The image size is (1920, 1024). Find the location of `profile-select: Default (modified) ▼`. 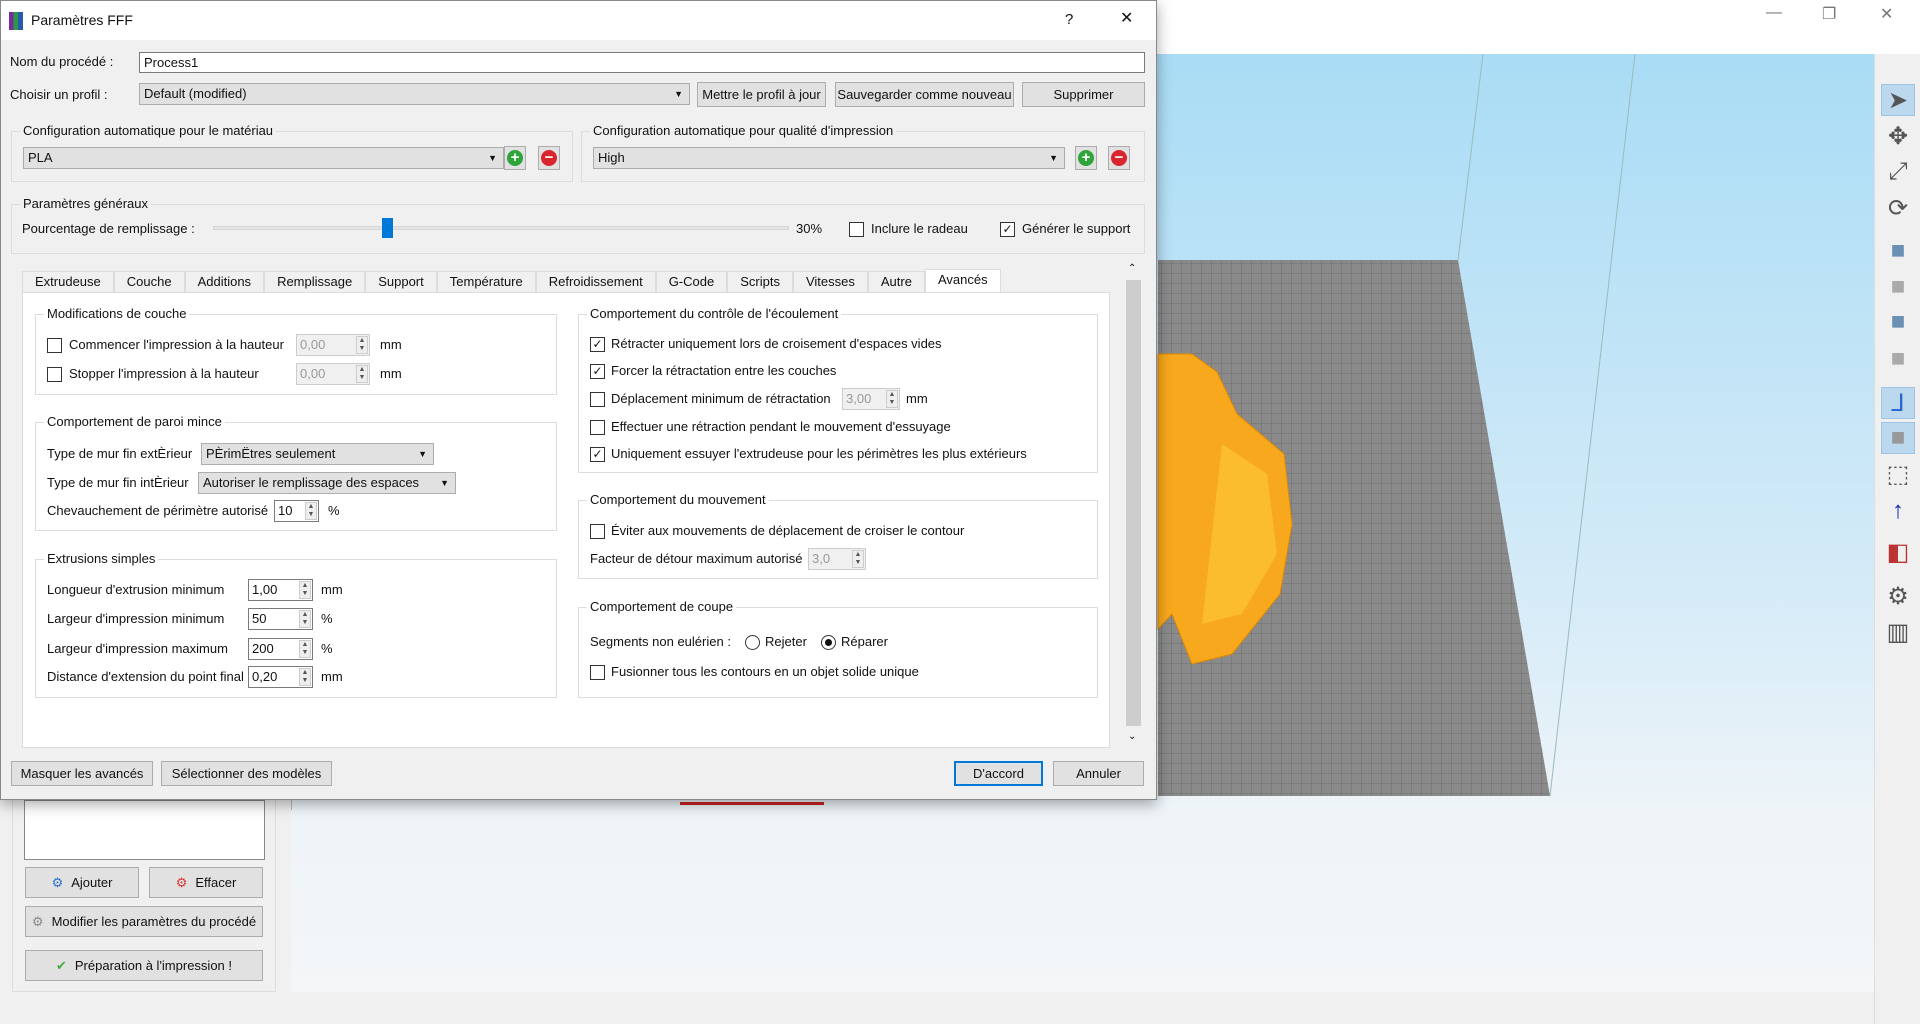

profile-select: Default (modified) ▼ is located at coordinates (414, 94).